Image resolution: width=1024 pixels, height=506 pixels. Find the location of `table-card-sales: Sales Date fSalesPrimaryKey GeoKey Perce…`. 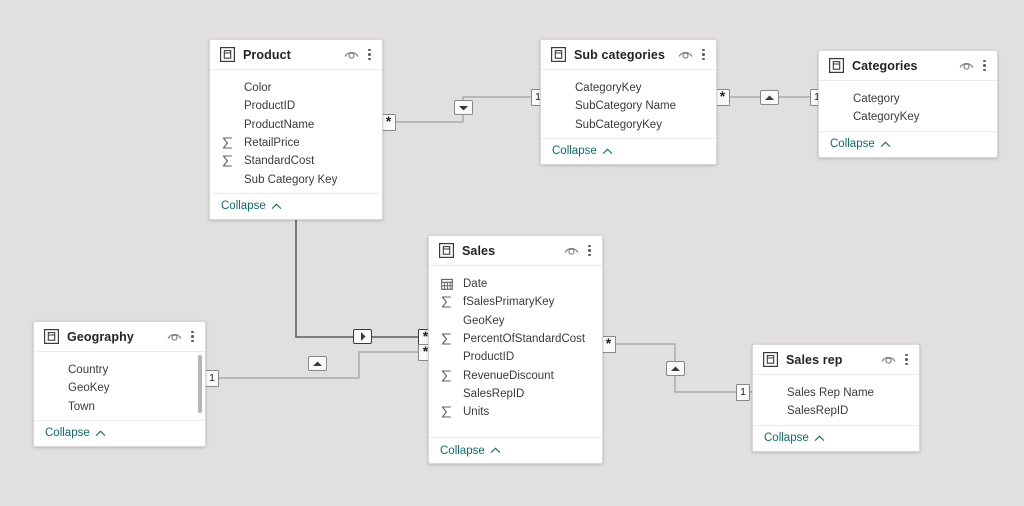

table-card-sales: Sales Date fSalesPrimaryKey GeoKey Perce… is located at coordinates (515, 350).